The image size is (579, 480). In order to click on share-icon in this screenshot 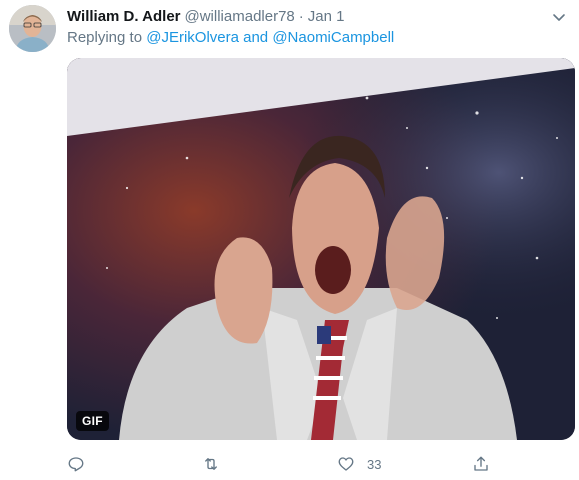, I will do `click(481, 463)`.